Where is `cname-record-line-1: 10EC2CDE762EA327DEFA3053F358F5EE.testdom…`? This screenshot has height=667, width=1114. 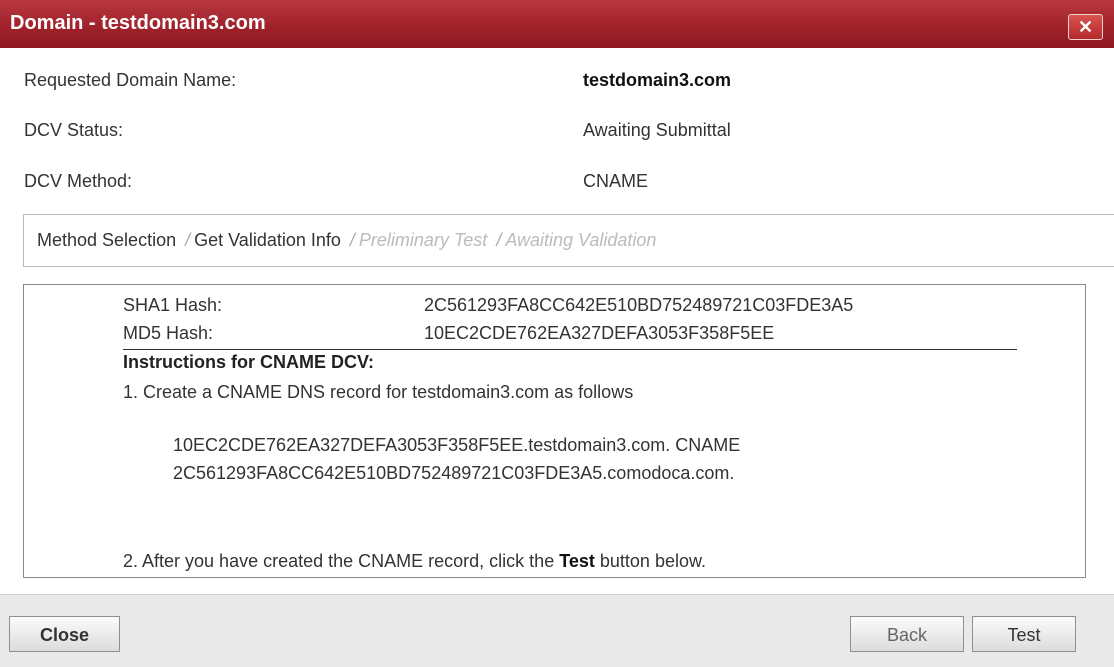 cname-record-line-1: 10EC2CDE762EA327DEFA3053F358F5EE.testdom… is located at coordinates (457, 445).